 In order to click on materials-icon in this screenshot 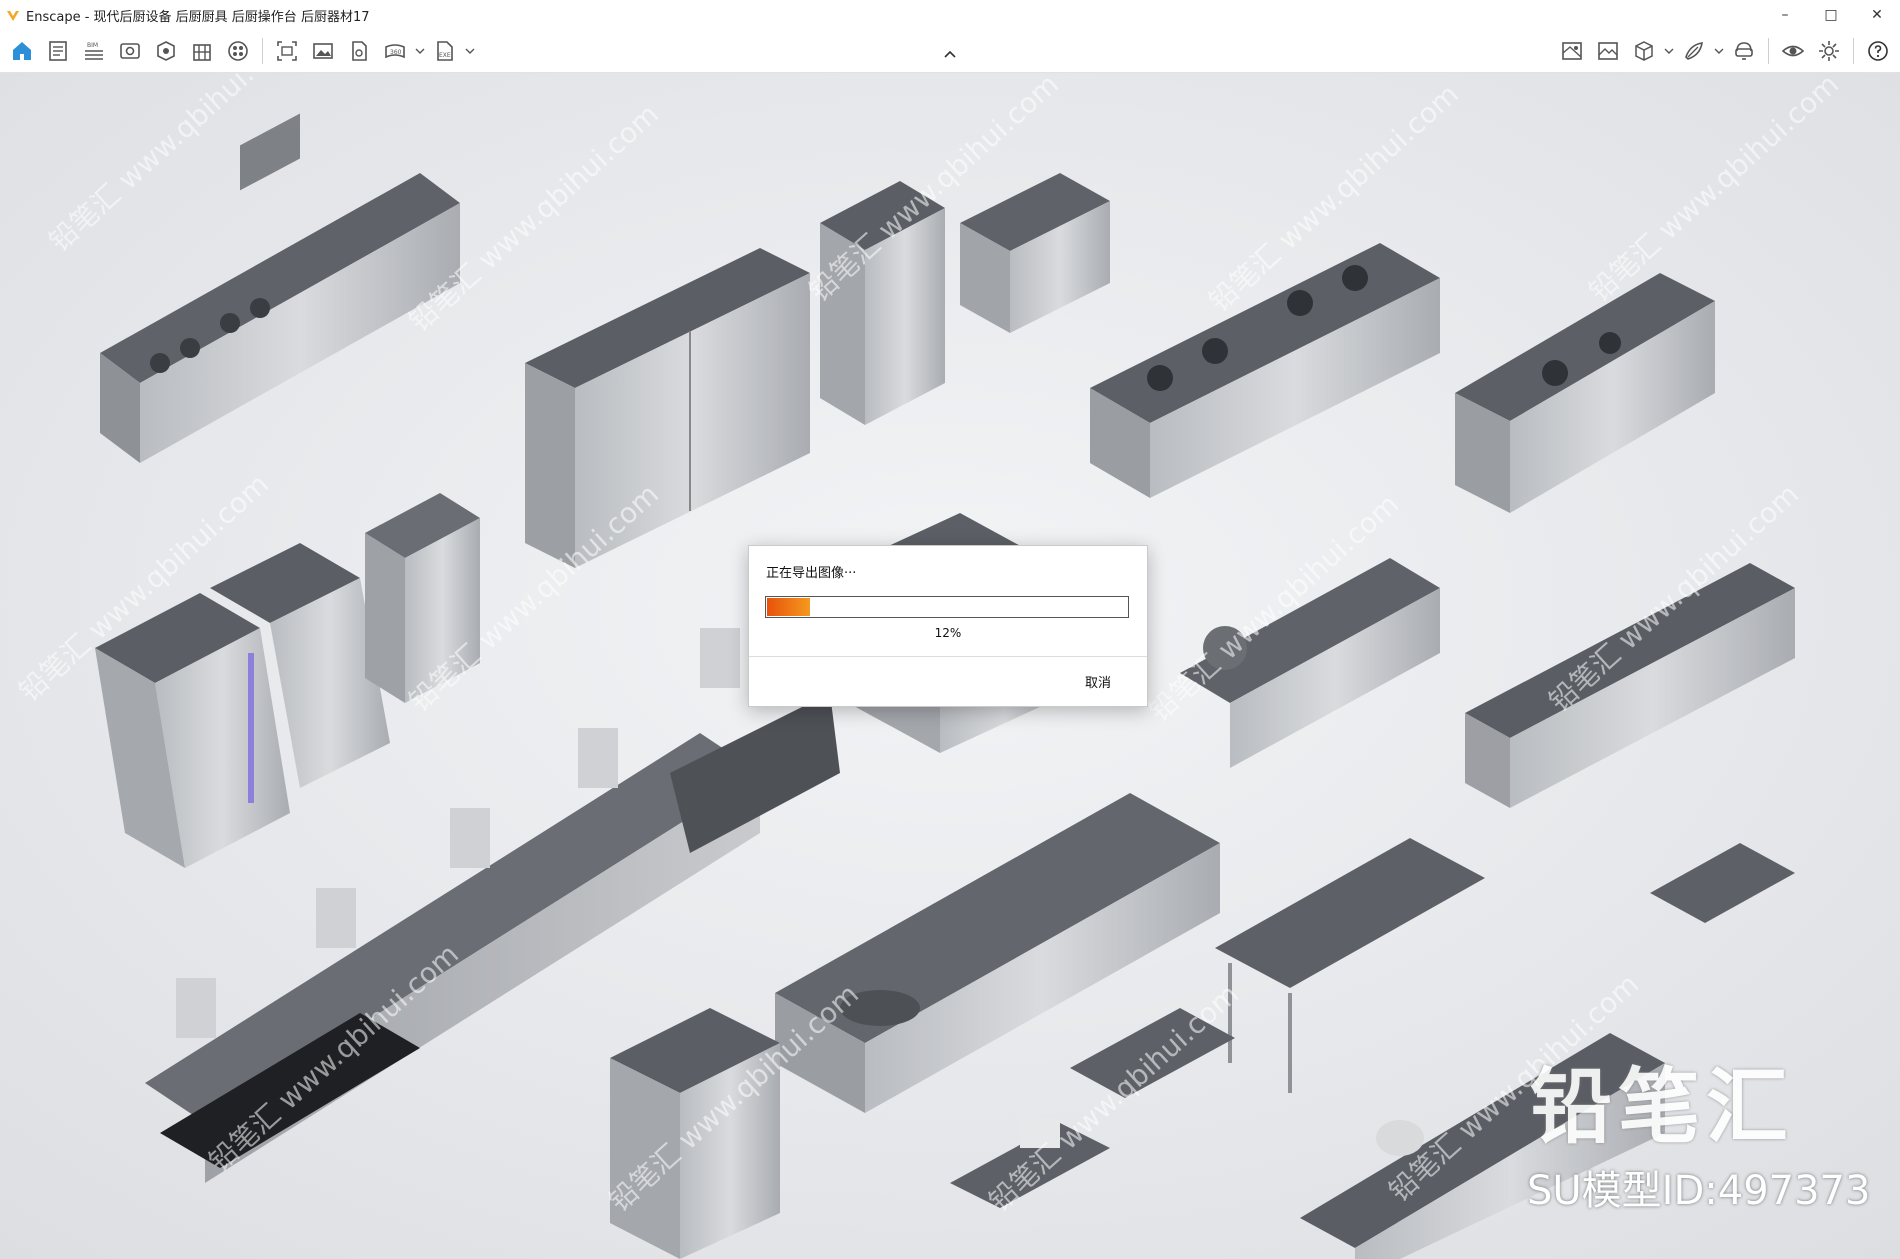, I will do `click(238, 51)`.